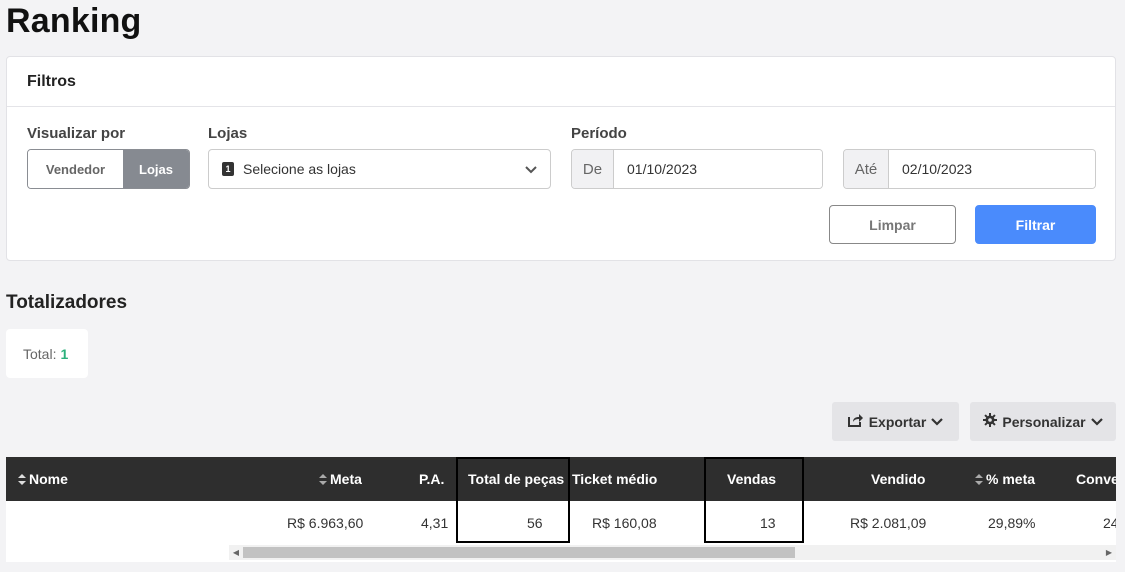 This screenshot has width=1125, height=572. What do you see at coordinates (1005, 479) in the screenshot?
I see `column-header-percent-meta: % meta` at bounding box center [1005, 479].